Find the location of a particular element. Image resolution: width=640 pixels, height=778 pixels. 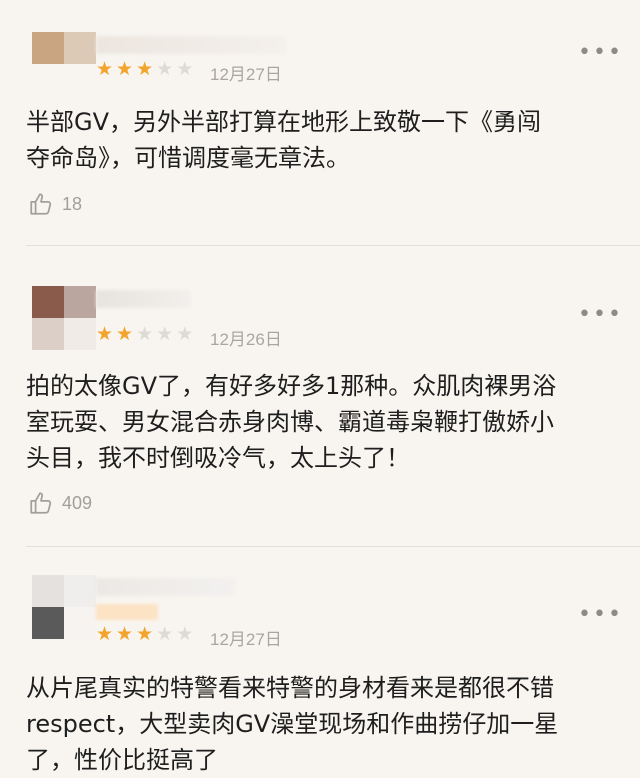

like-button: 409 is located at coordinates (60, 503).